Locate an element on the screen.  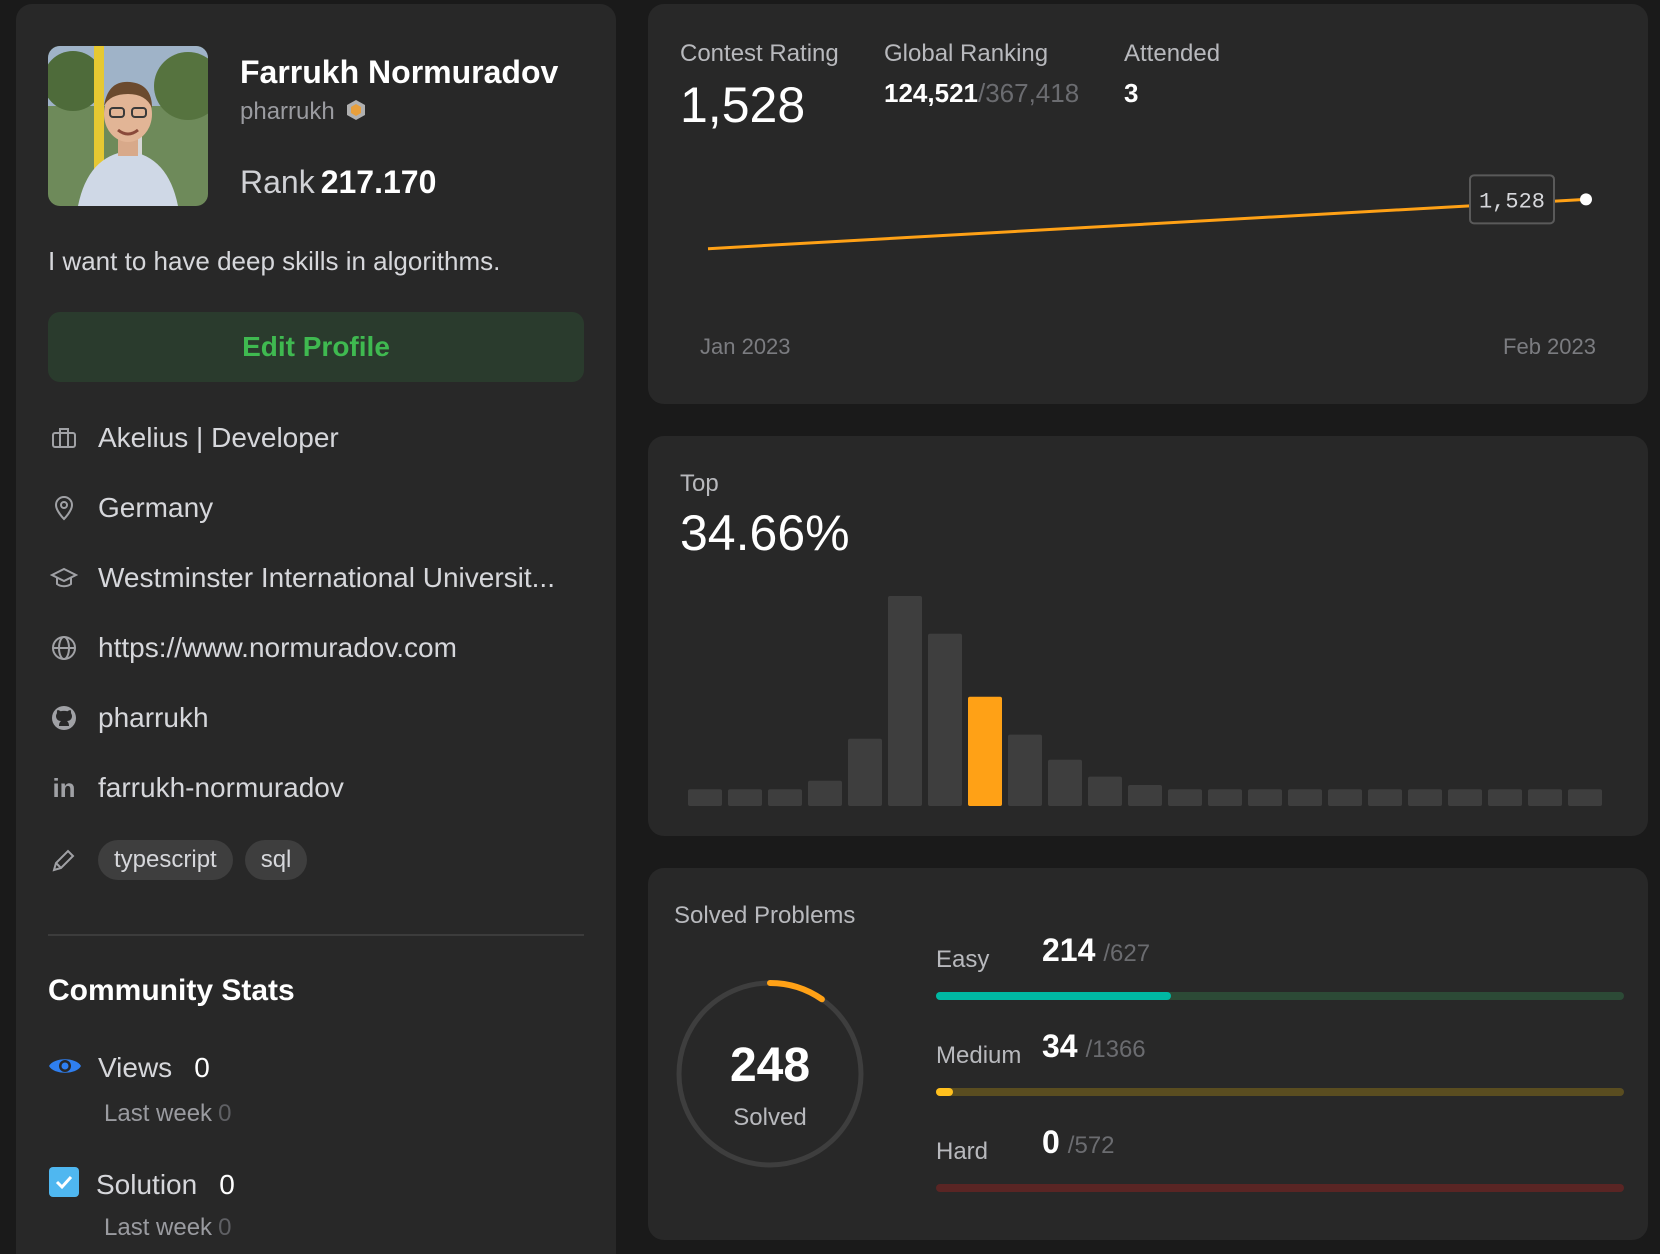
solution-sub-label: Last week is located at coordinates (158, 1227).